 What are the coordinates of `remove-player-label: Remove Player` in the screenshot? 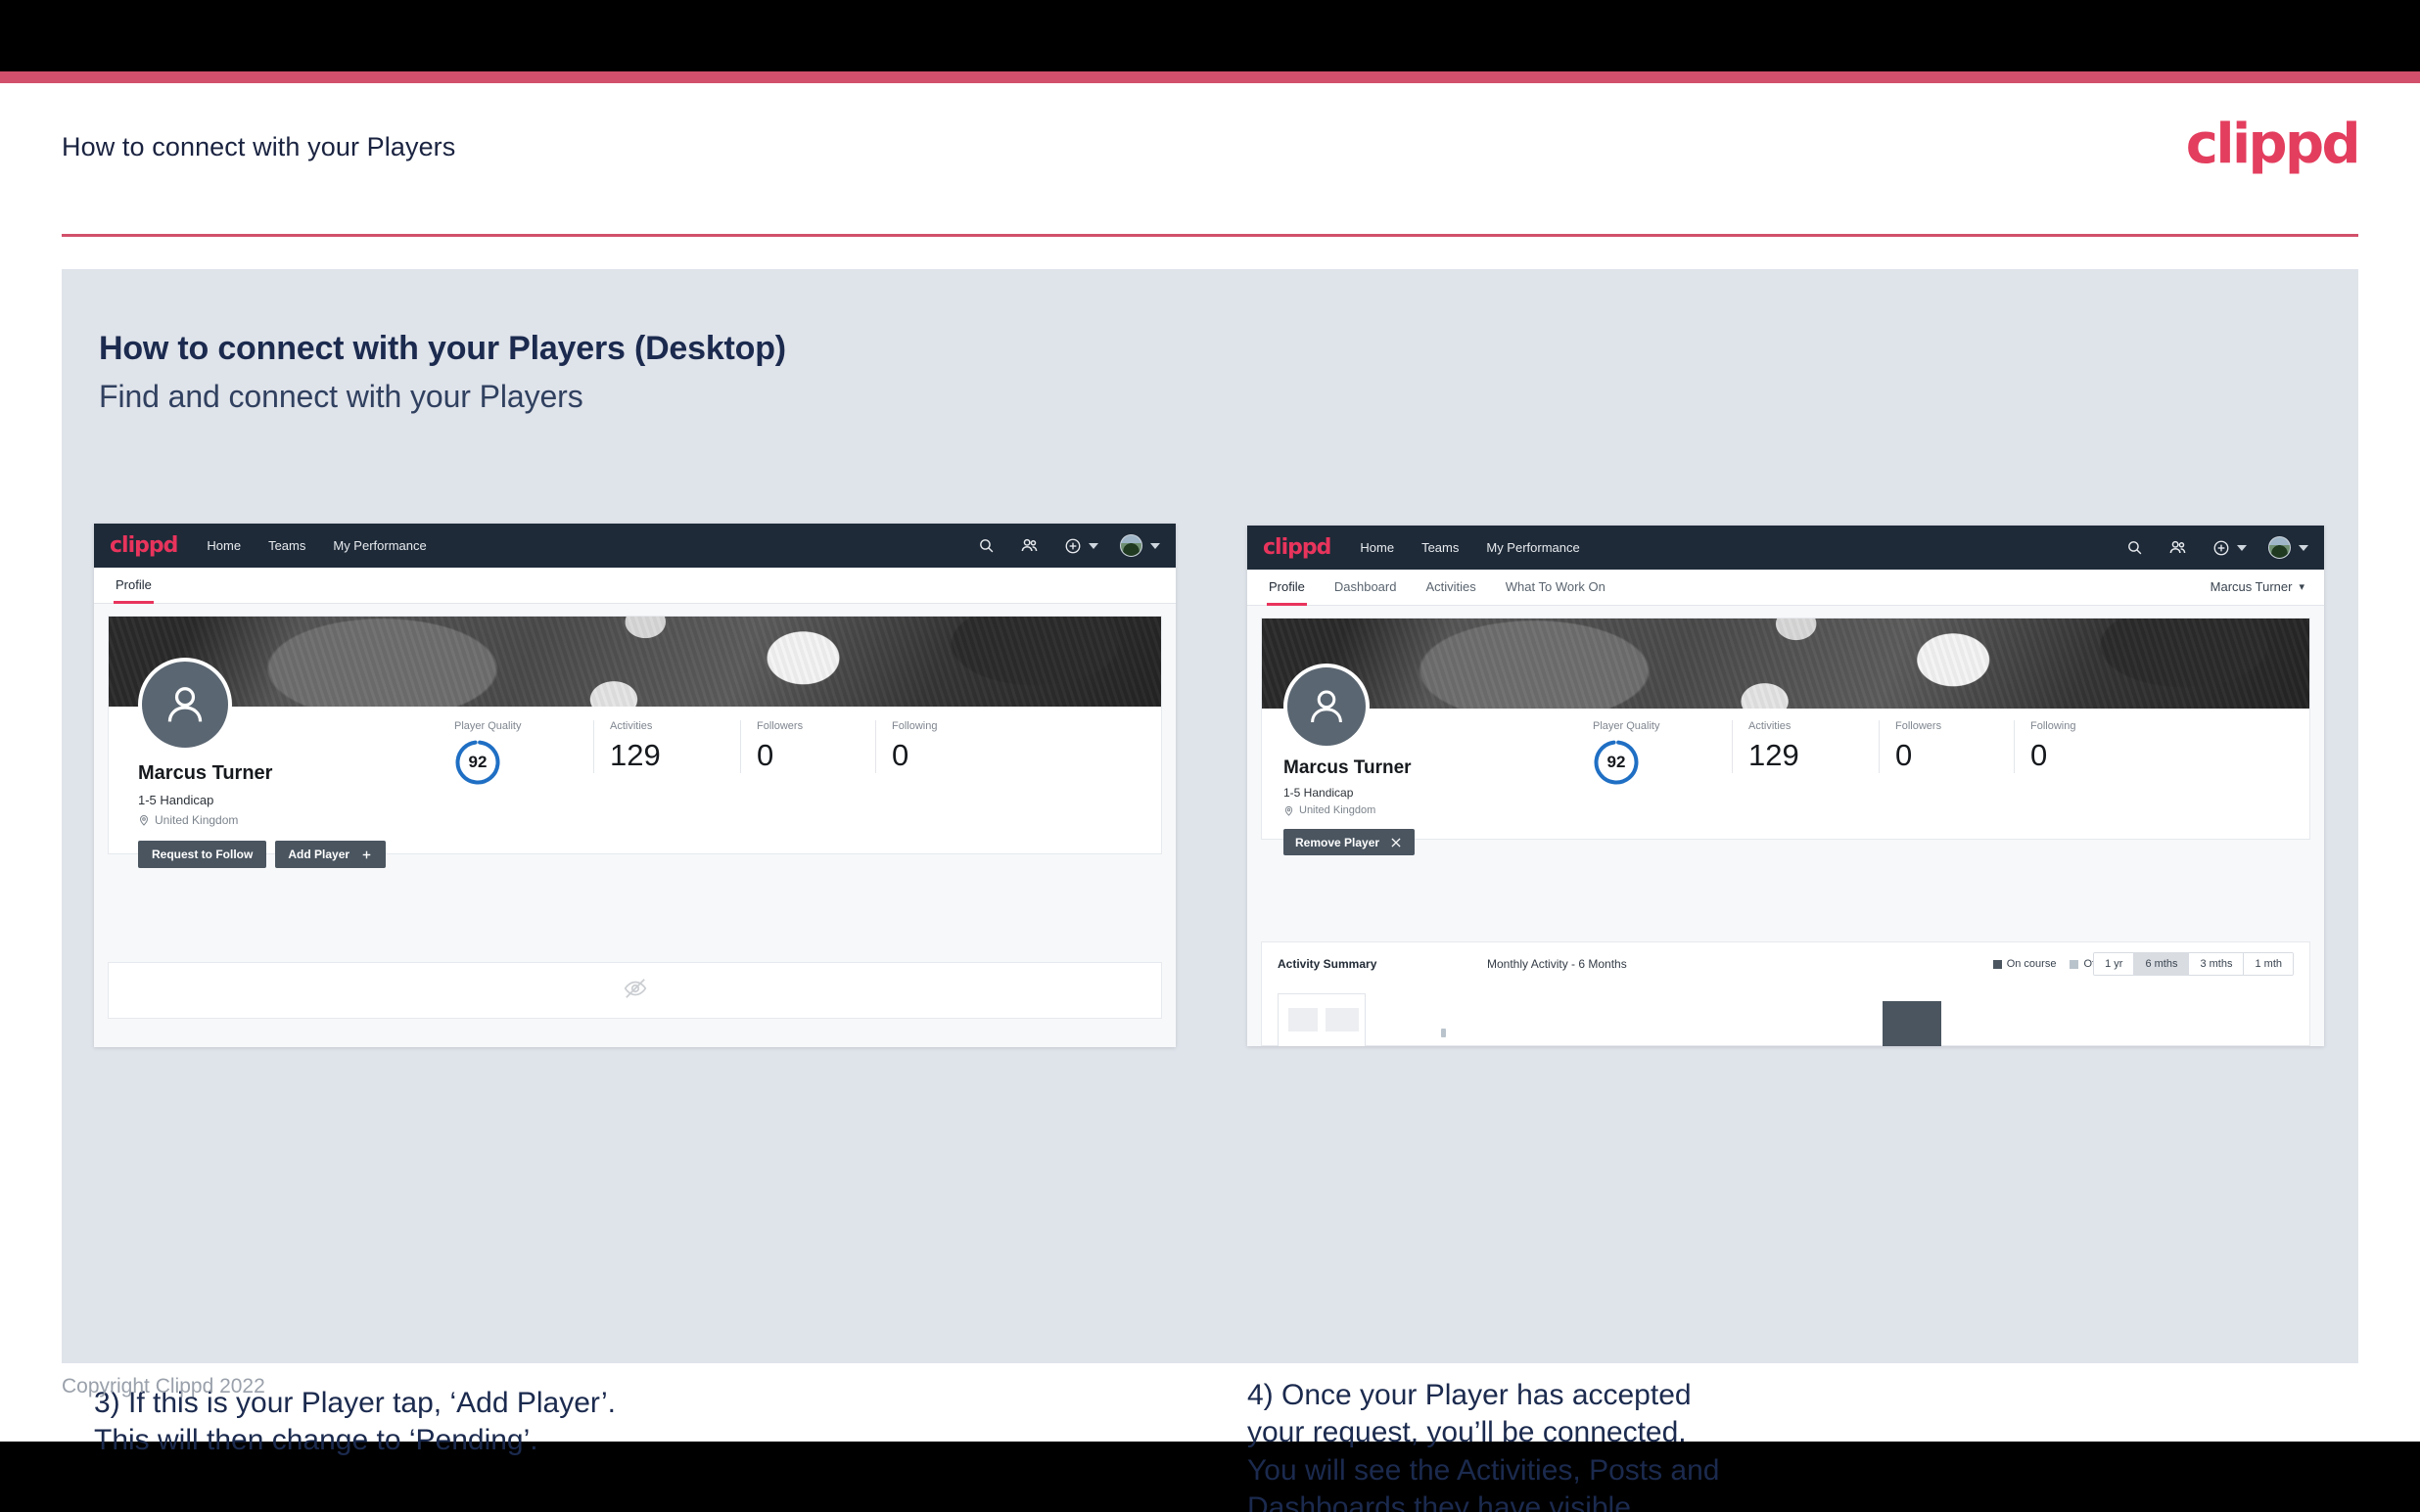 It's located at (1337, 842).